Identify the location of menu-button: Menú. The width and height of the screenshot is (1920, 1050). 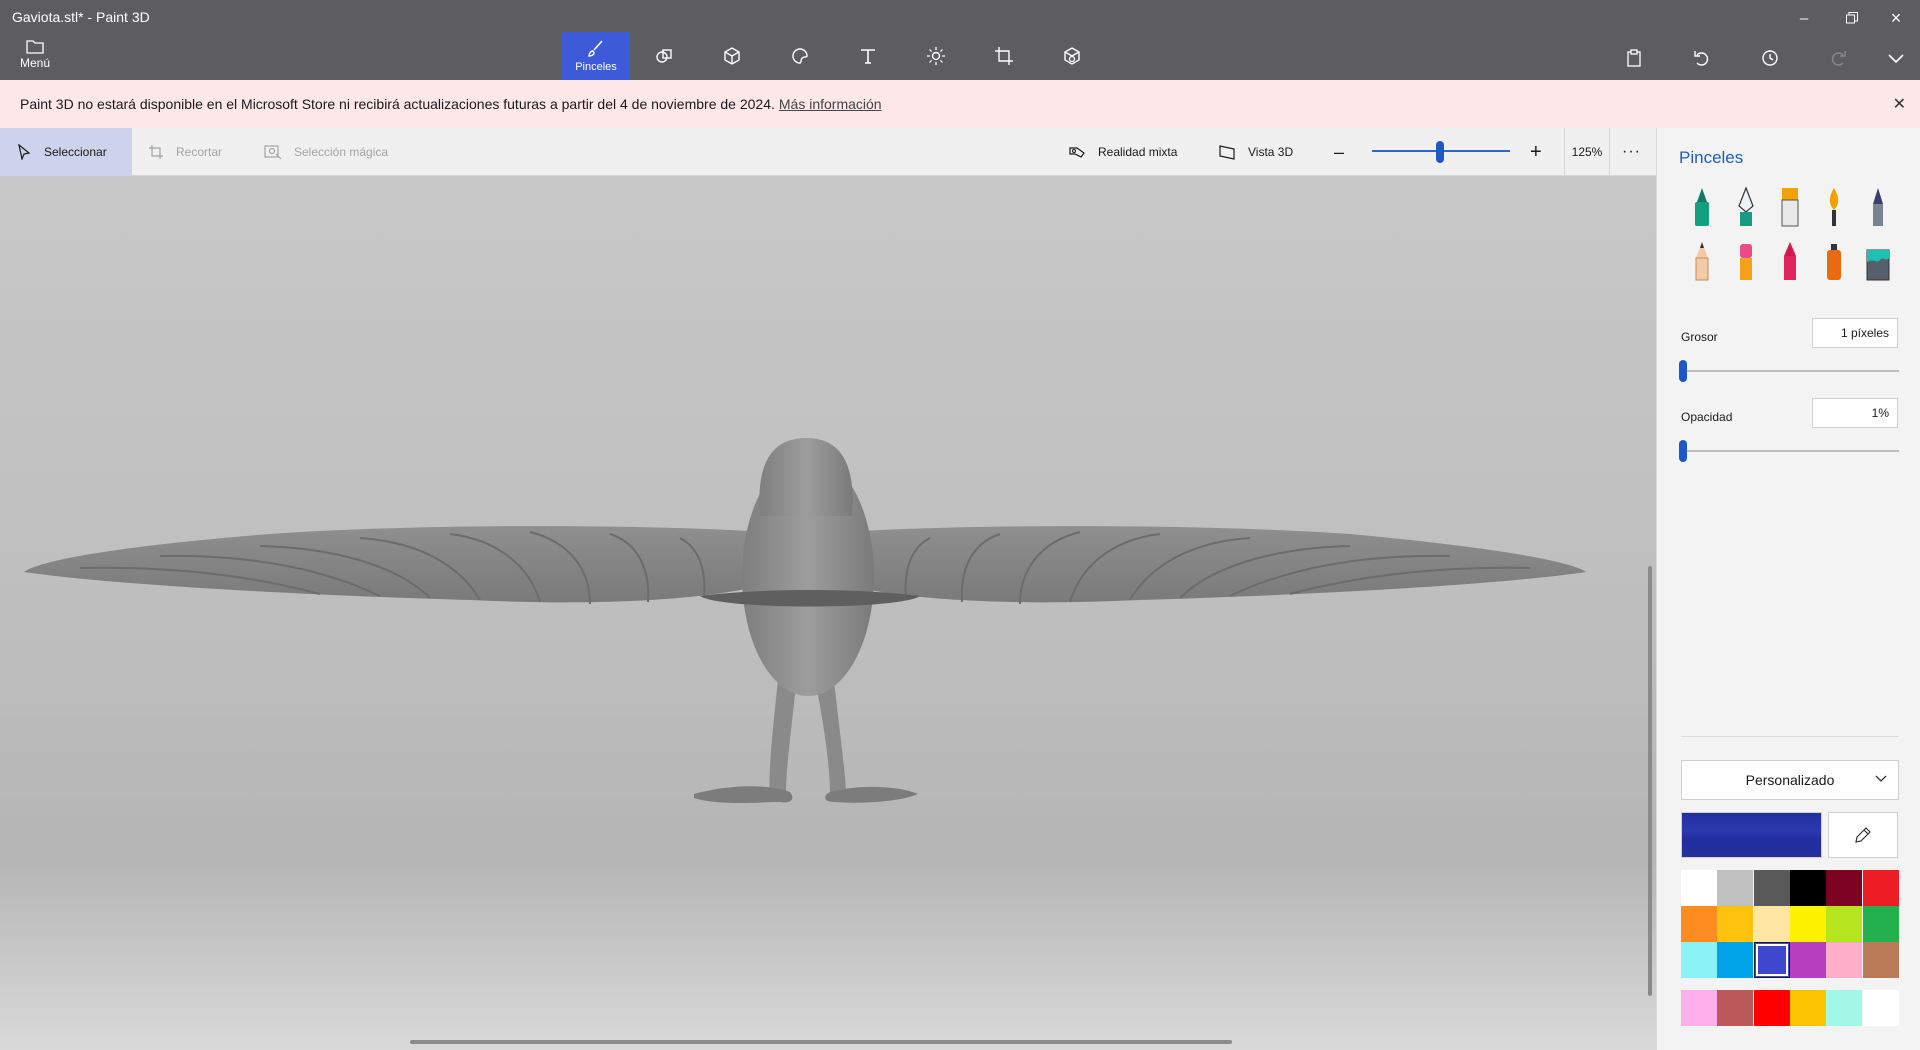
(35, 57).